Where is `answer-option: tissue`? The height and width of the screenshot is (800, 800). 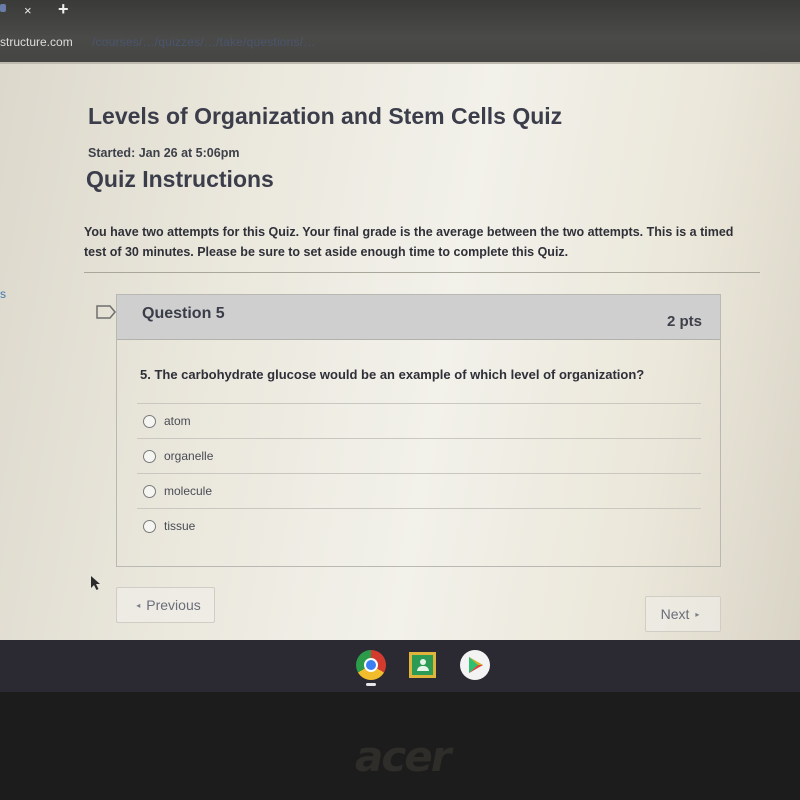 answer-option: tissue is located at coordinates (419, 525).